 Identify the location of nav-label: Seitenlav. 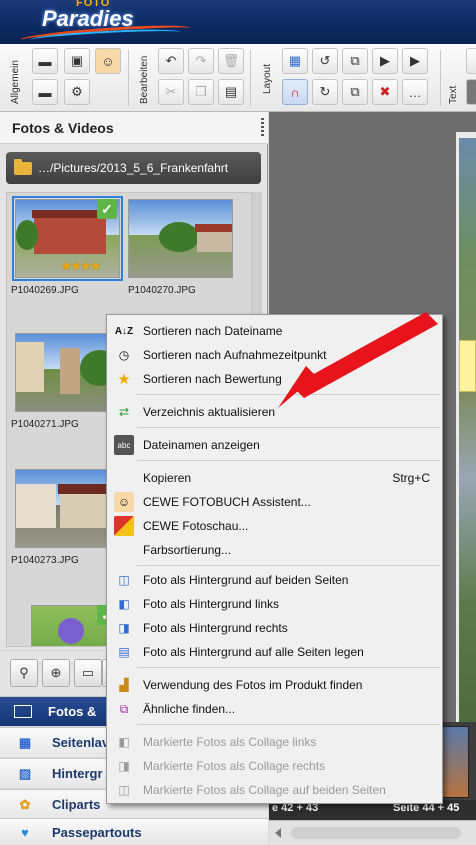
(81, 742).